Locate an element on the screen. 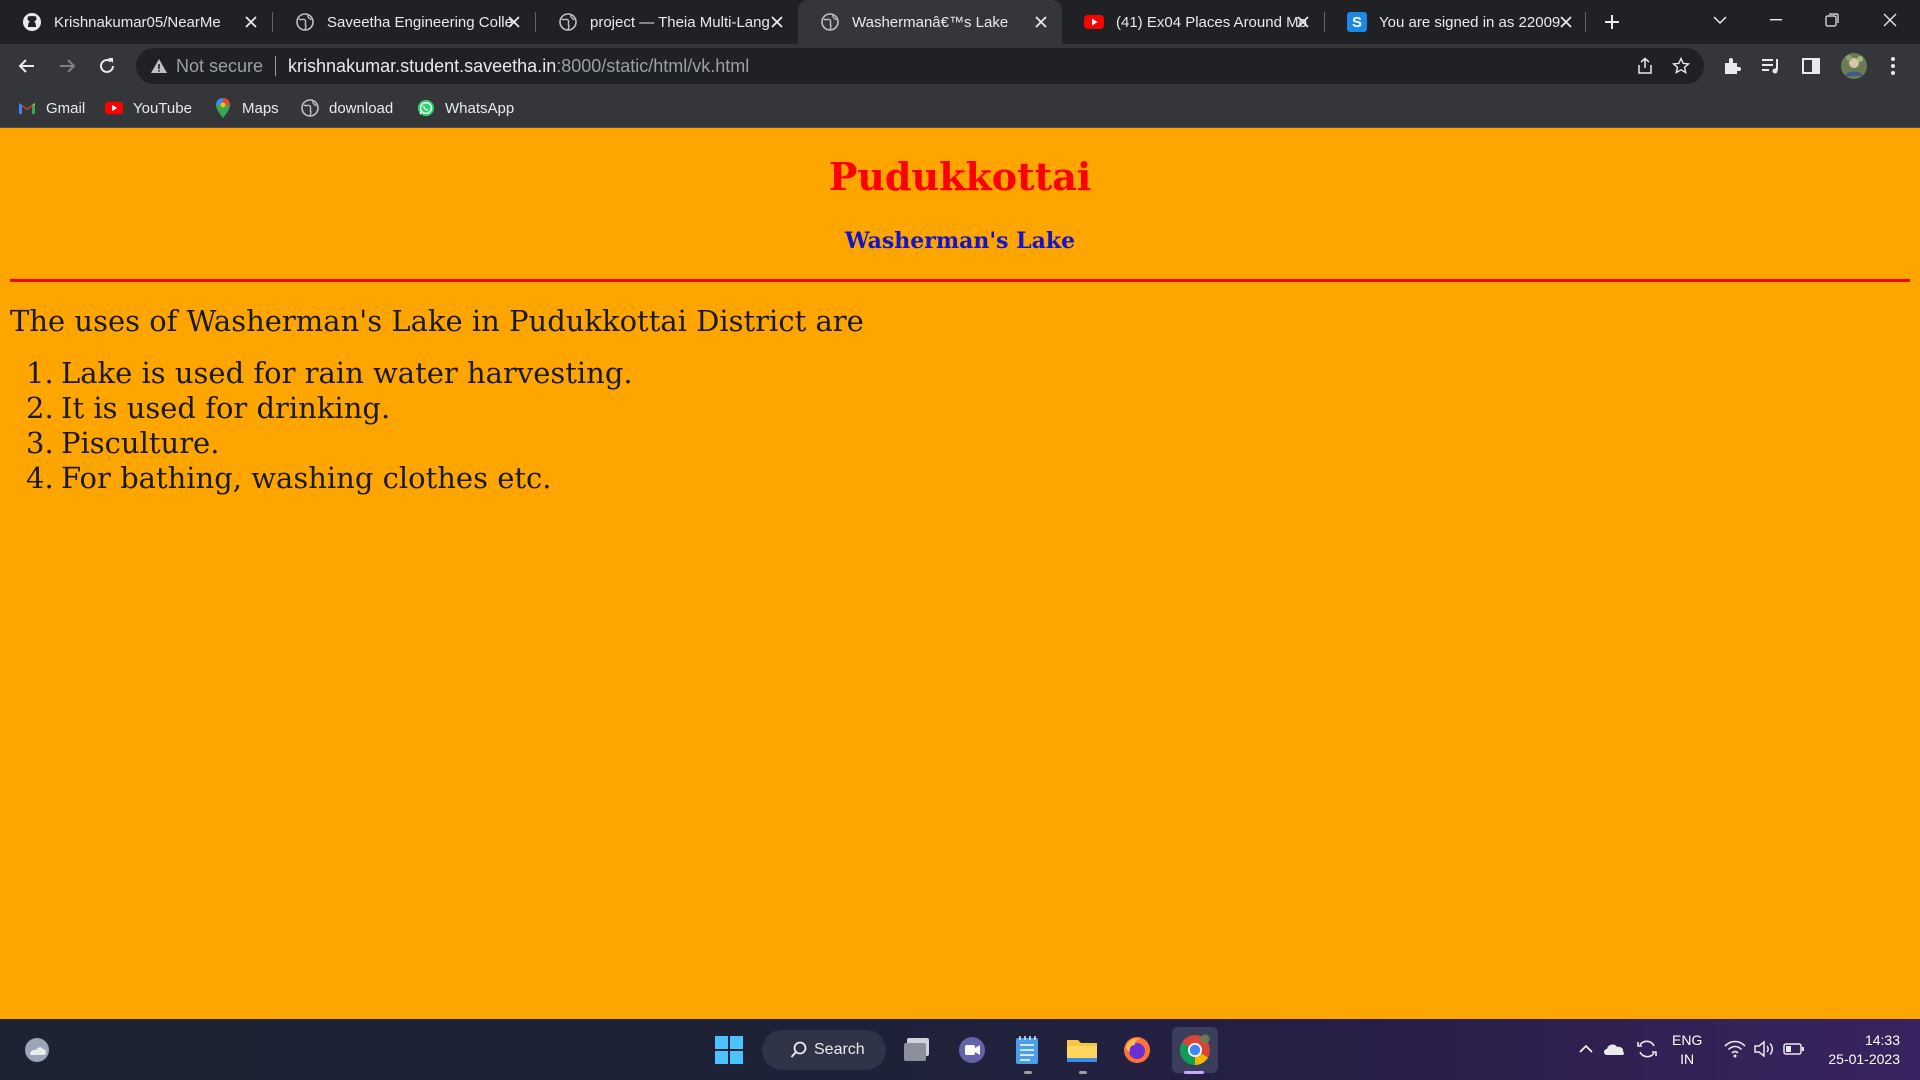  back-button is located at coordinates (27, 66).